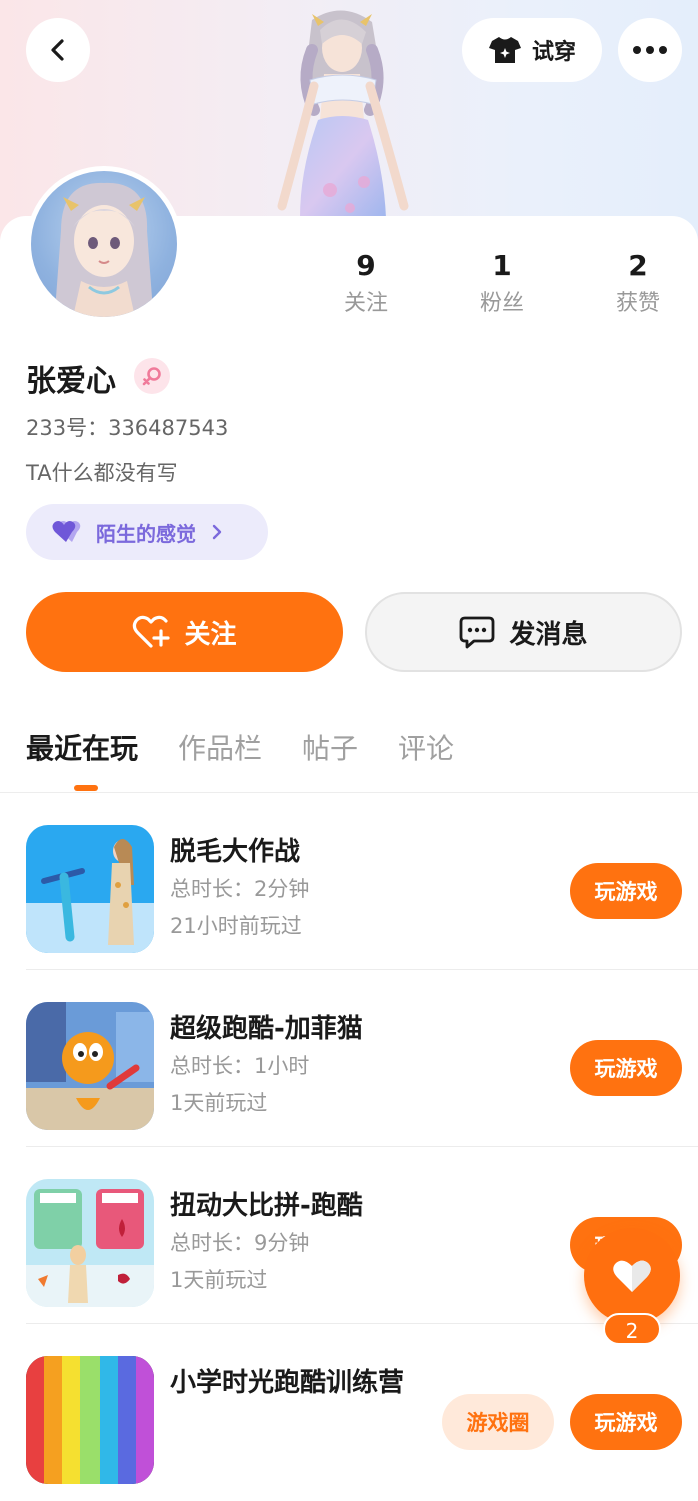 Image resolution: width=698 pixels, height=1501 pixels. Describe the element at coordinates (502, 265) in the screenshot. I see `stat-followers-count: 1` at that location.